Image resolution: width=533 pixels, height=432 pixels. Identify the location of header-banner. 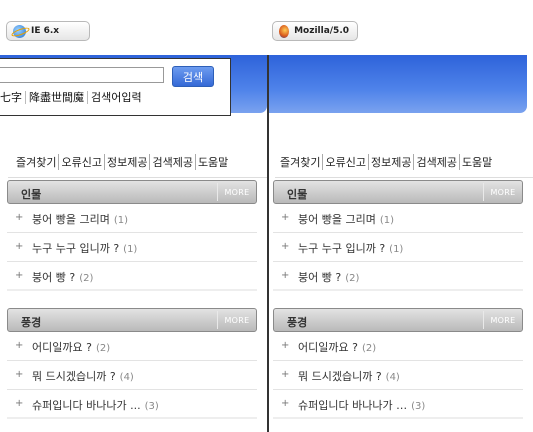
(398, 84).